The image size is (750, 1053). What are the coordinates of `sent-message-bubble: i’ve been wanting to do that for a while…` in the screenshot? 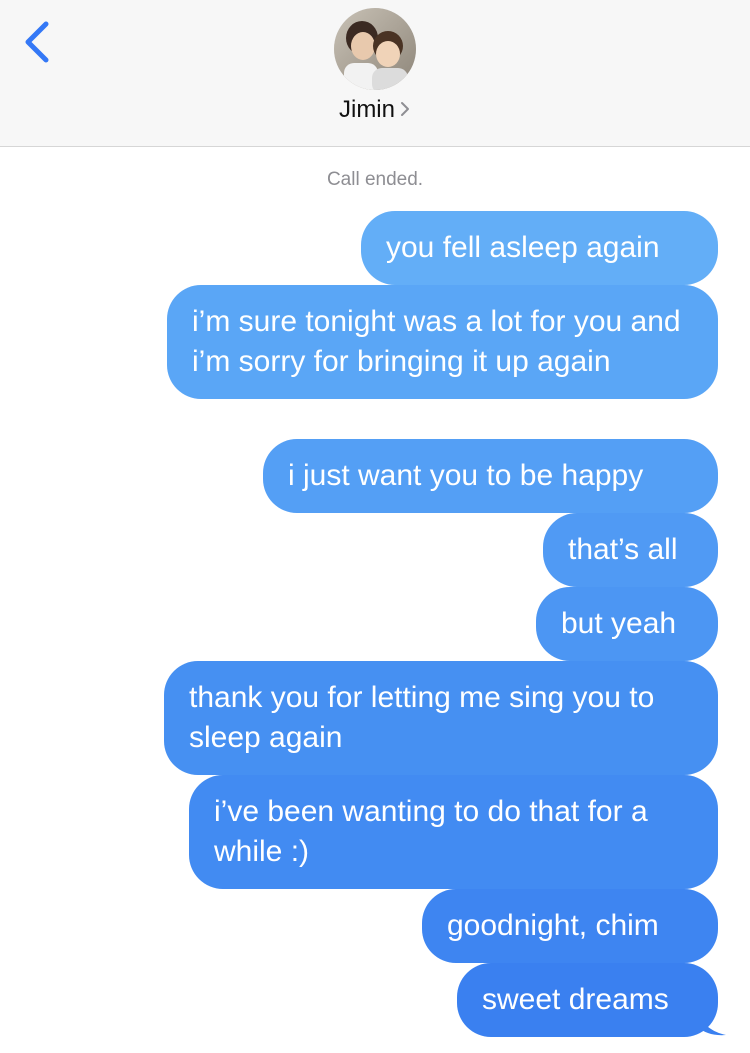 It's located at (453, 832).